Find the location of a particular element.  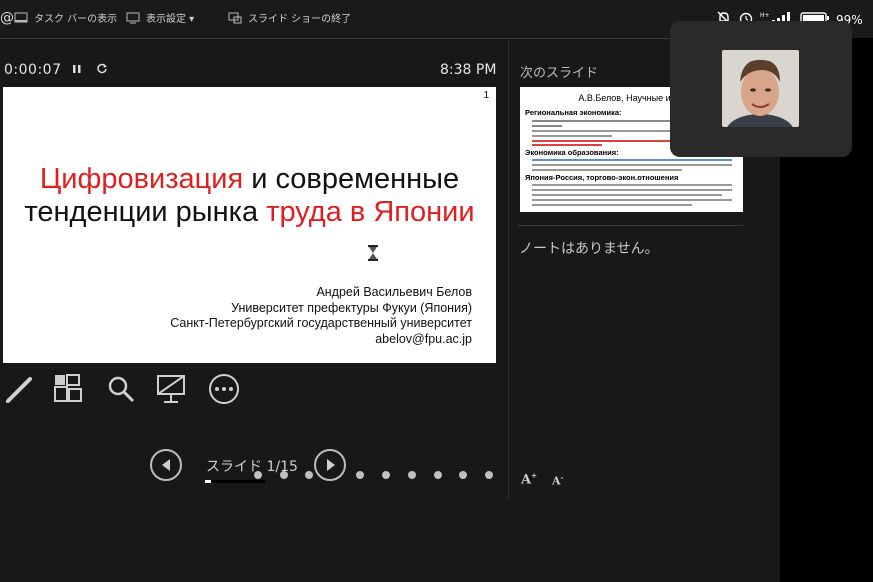

more-icon is located at coordinates (224, 389).